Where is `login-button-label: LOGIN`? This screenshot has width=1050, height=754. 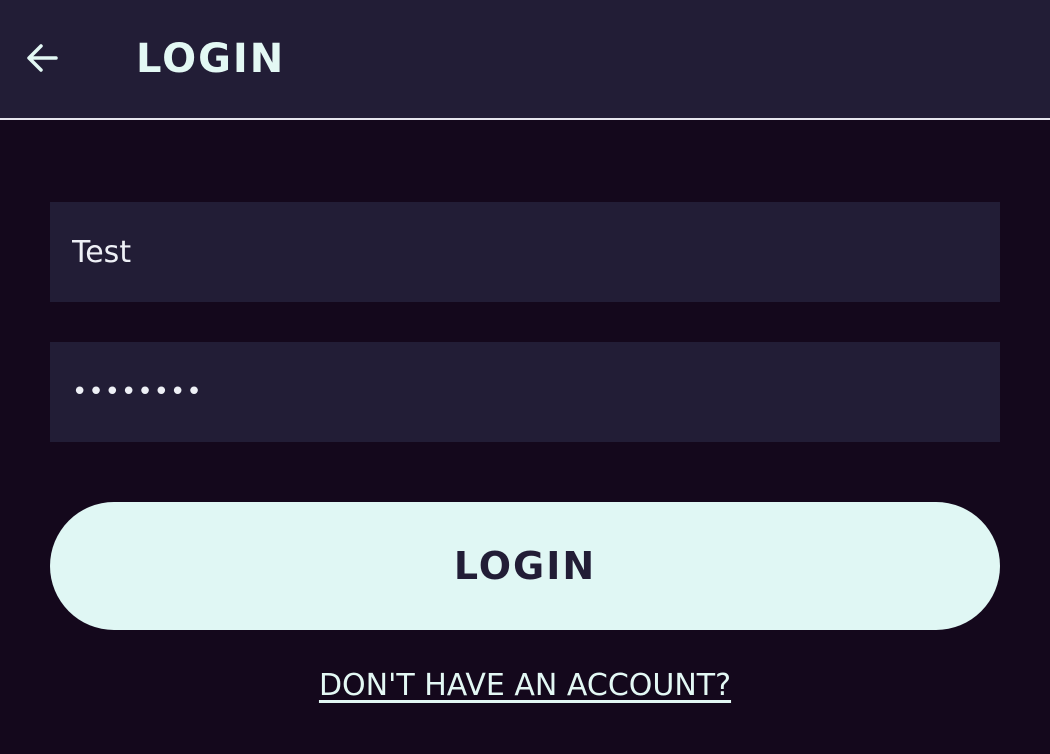
login-button-label: LOGIN is located at coordinates (525, 566).